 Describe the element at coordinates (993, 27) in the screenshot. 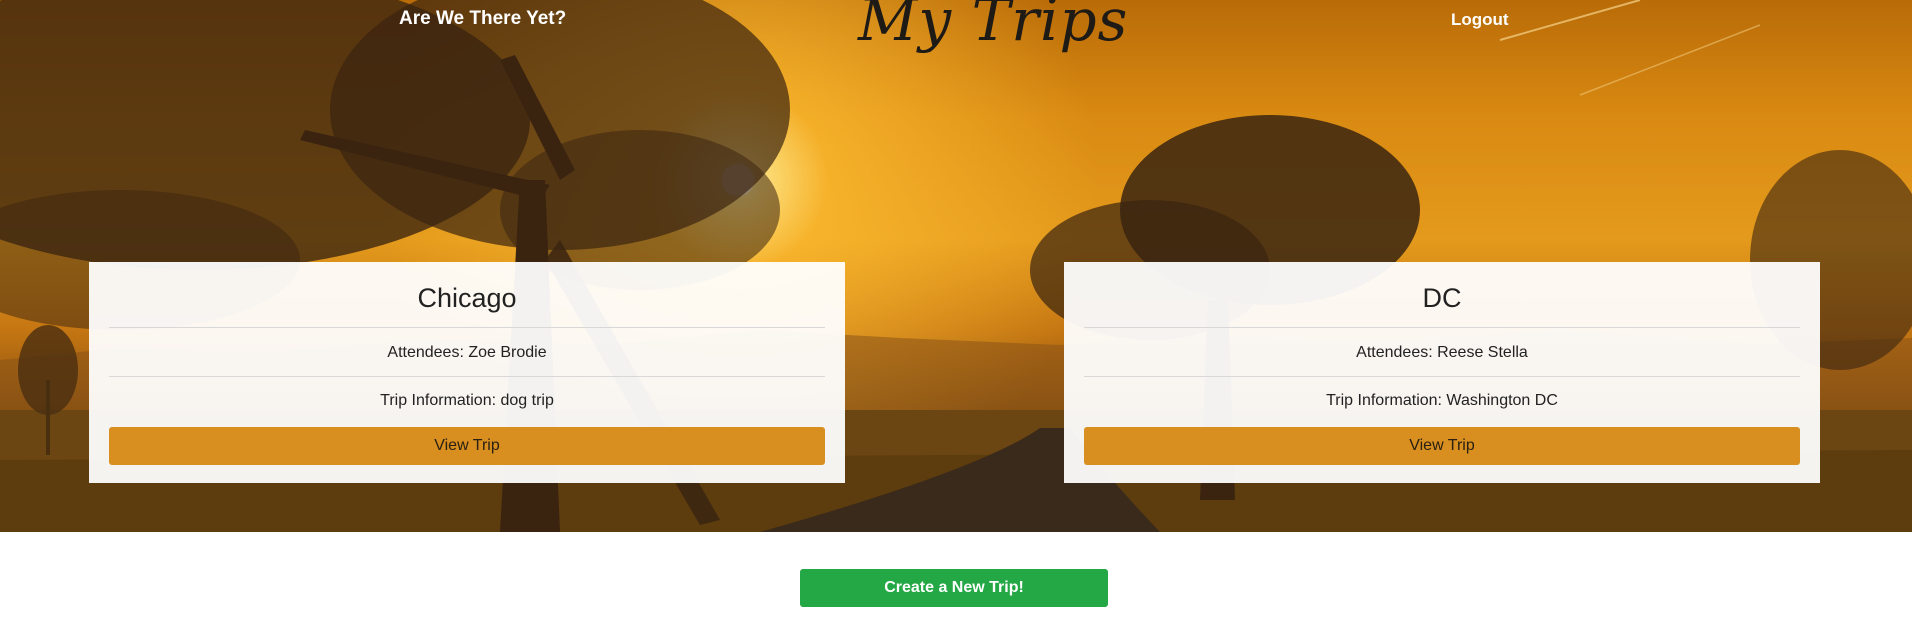

I see `page-title: My Trips` at that location.